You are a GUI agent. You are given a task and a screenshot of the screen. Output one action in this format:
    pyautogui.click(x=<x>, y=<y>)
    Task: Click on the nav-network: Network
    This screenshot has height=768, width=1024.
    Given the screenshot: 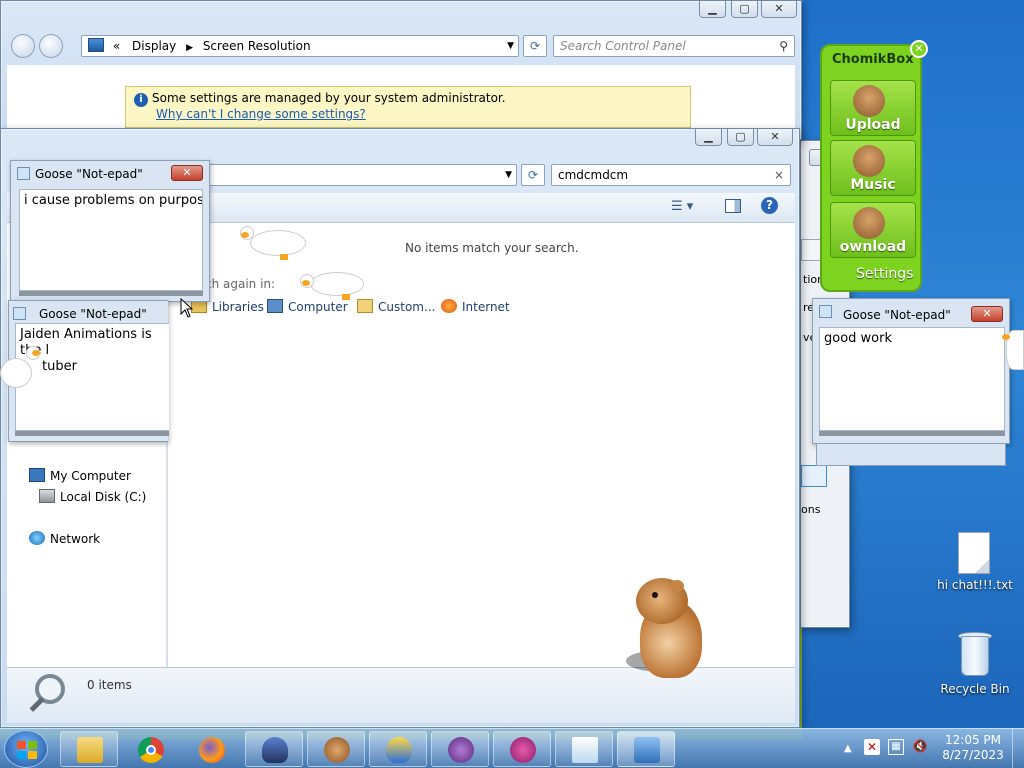 What is the action you would take?
    pyautogui.click(x=64, y=538)
    